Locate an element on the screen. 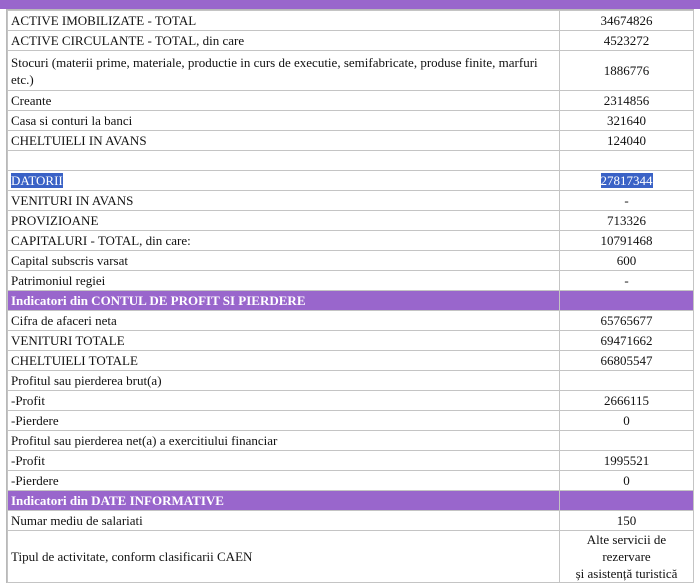 The image size is (700, 585). row-label: ACTIVE IMOBILIZATE - TOTAL is located at coordinates (283, 20).